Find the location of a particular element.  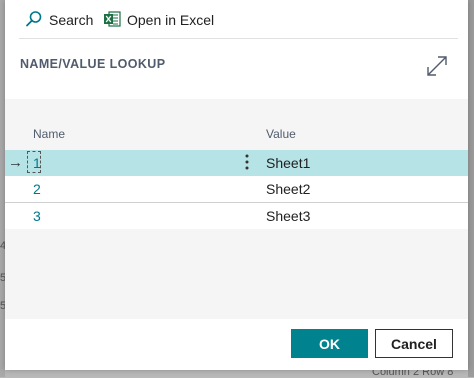

row-value: Sheet1 is located at coordinates (288, 163).